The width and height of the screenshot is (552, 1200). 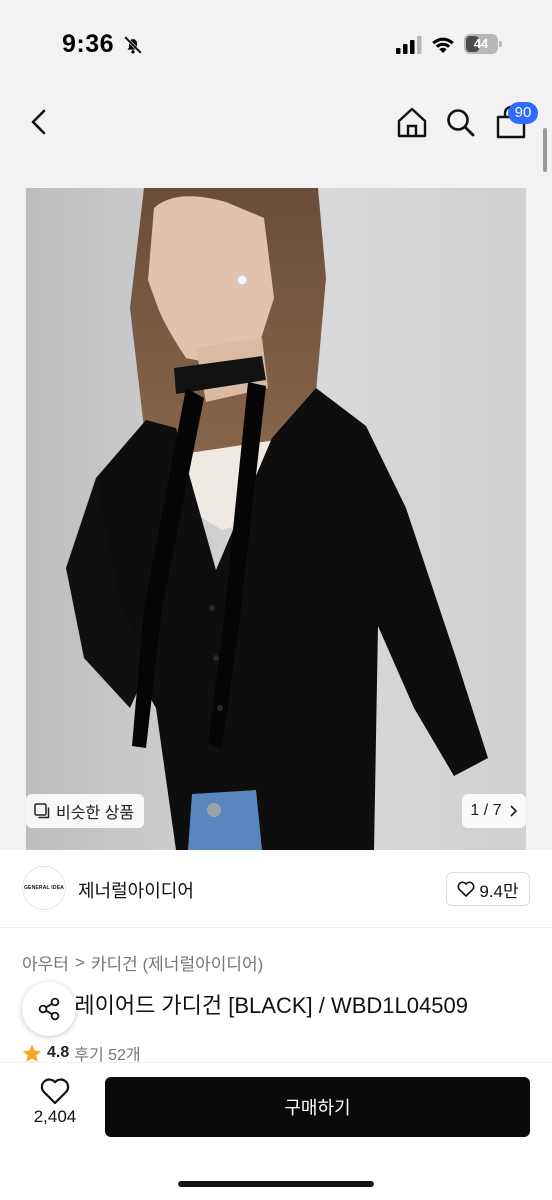 What do you see at coordinates (42, 811) in the screenshot?
I see `similar-icon` at bounding box center [42, 811].